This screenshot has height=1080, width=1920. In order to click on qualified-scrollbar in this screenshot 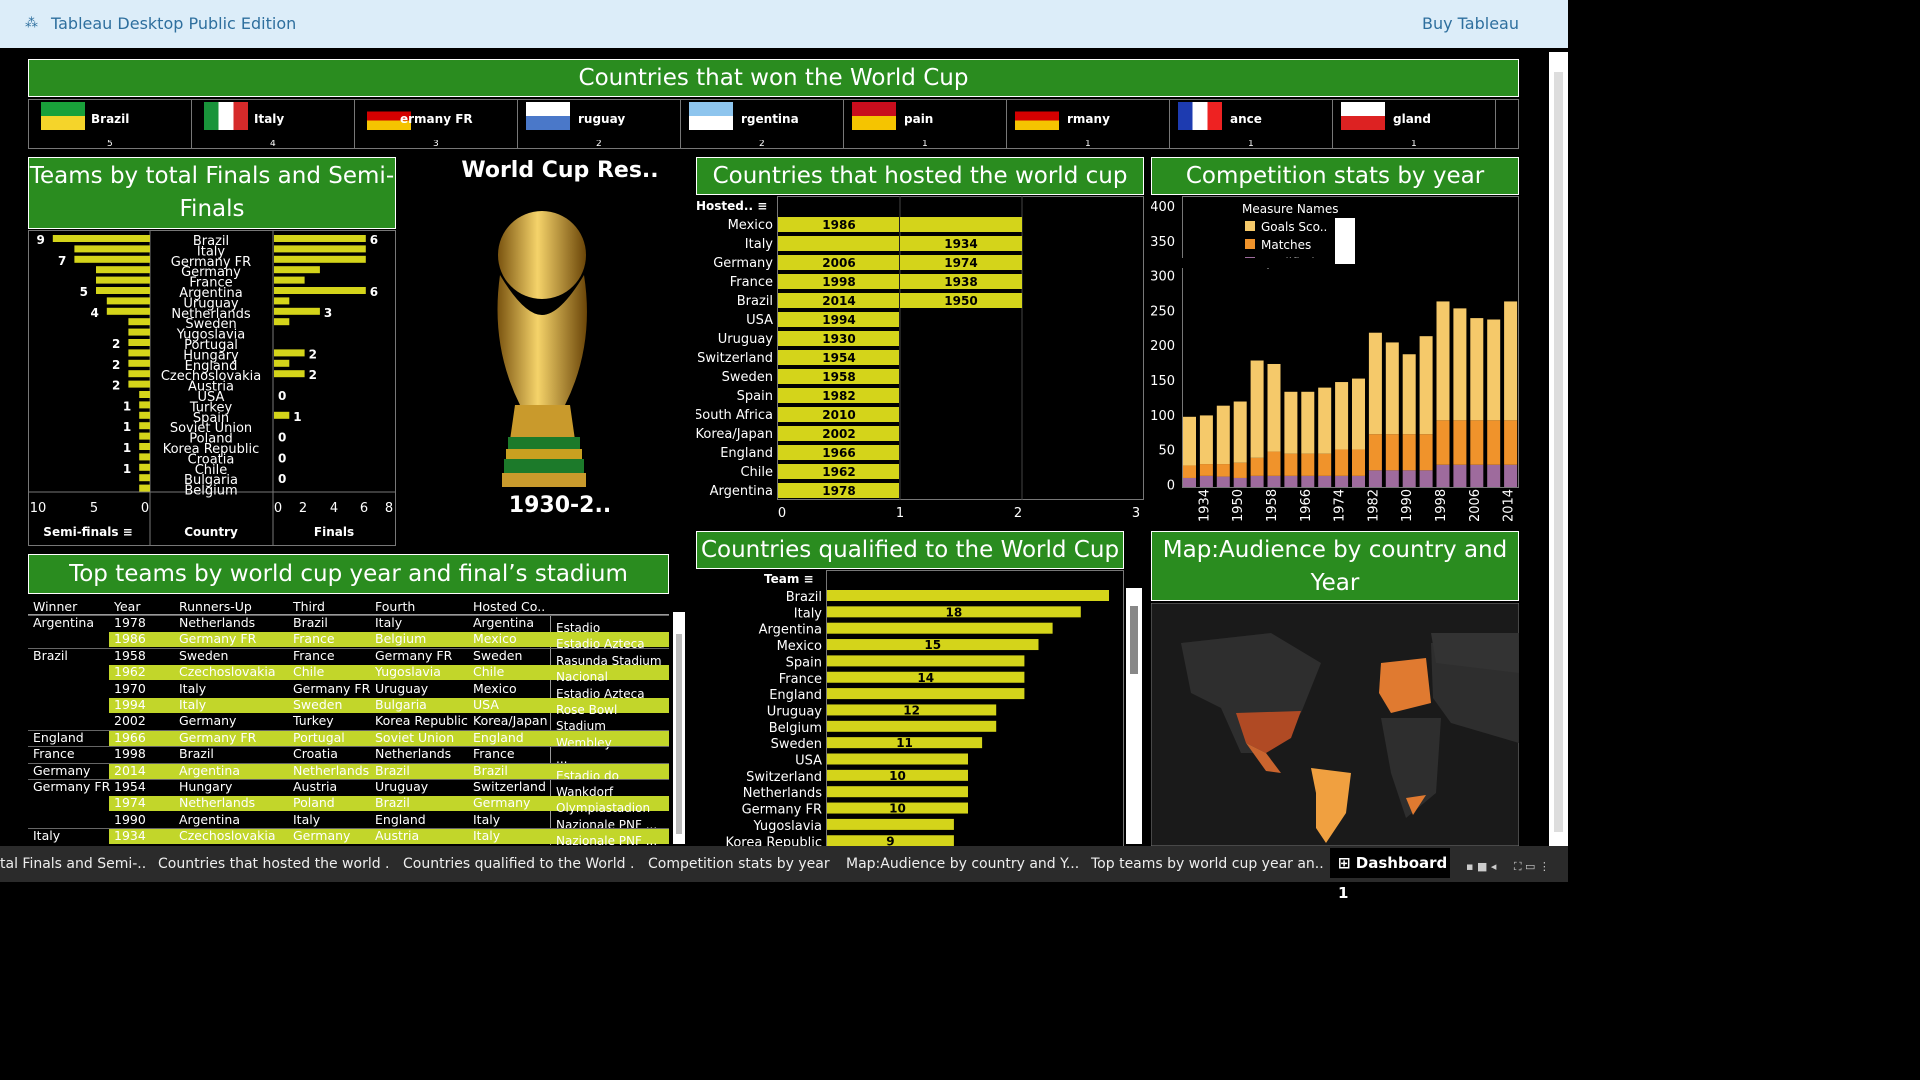, I will do `click(1134, 716)`.